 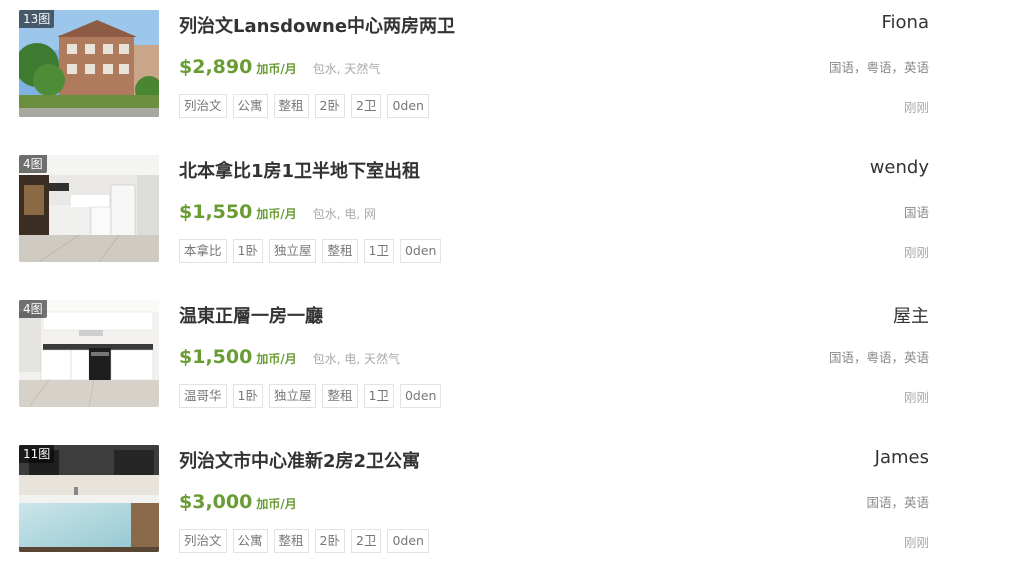 What do you see at coordinates (317, 25) in the screenshot?
I see `listing-title: 列治文Lansdowne中心两房两卫` at bounding box center [317, 25].